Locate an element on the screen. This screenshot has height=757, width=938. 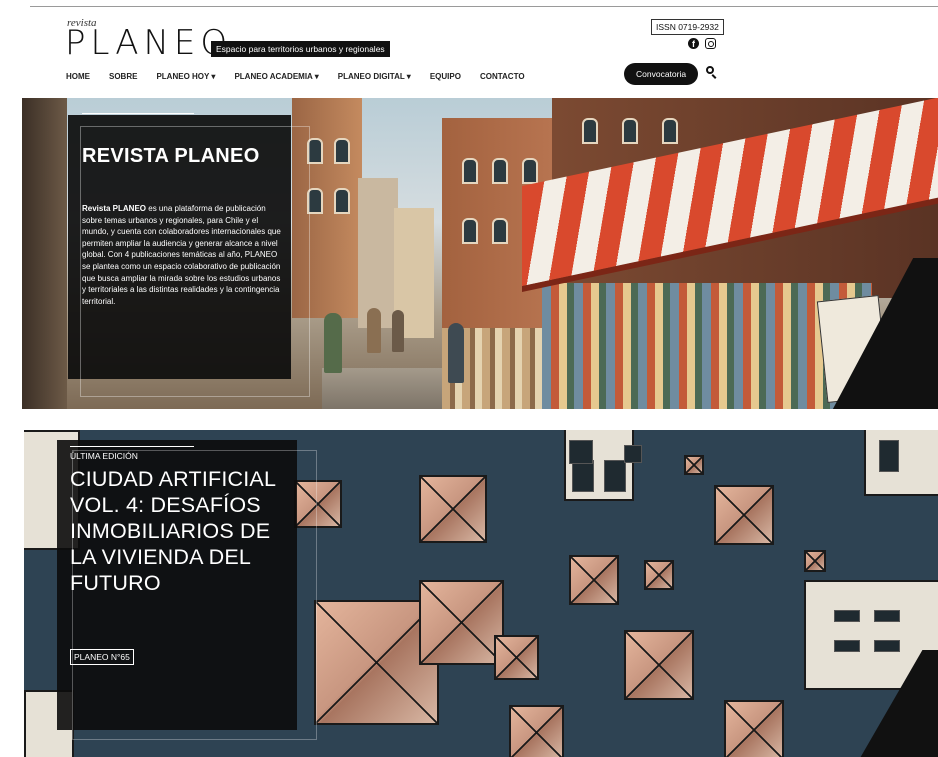
hero-rule is located at coordinates (138, 113).